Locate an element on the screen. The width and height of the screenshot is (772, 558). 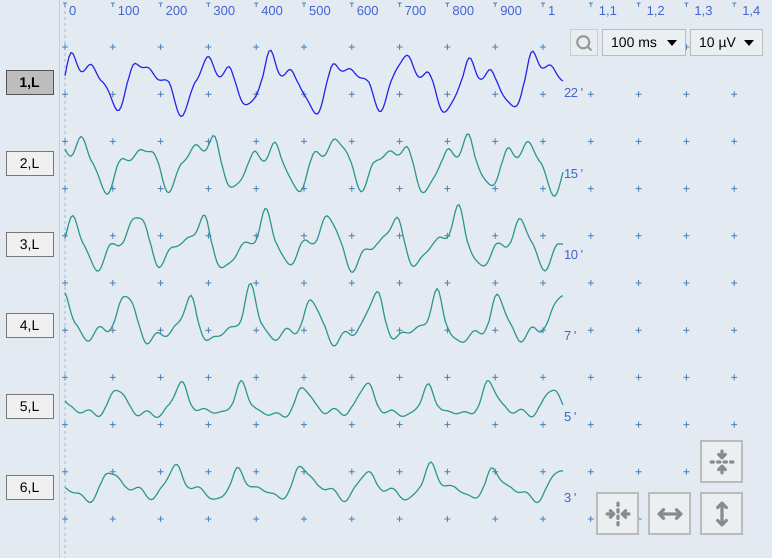
compress-vertical-button is located at coordinates (721, 461).